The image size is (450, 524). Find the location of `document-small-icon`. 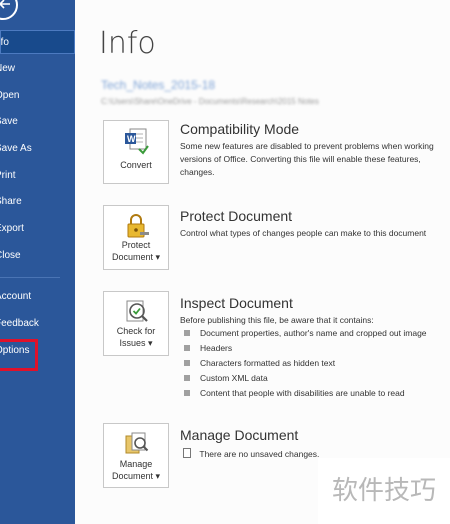

document-small-icon is located at coordinates (187, 453).